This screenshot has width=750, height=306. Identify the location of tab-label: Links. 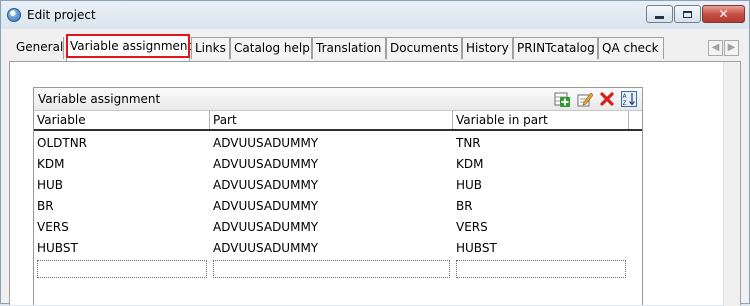
(210, 48).